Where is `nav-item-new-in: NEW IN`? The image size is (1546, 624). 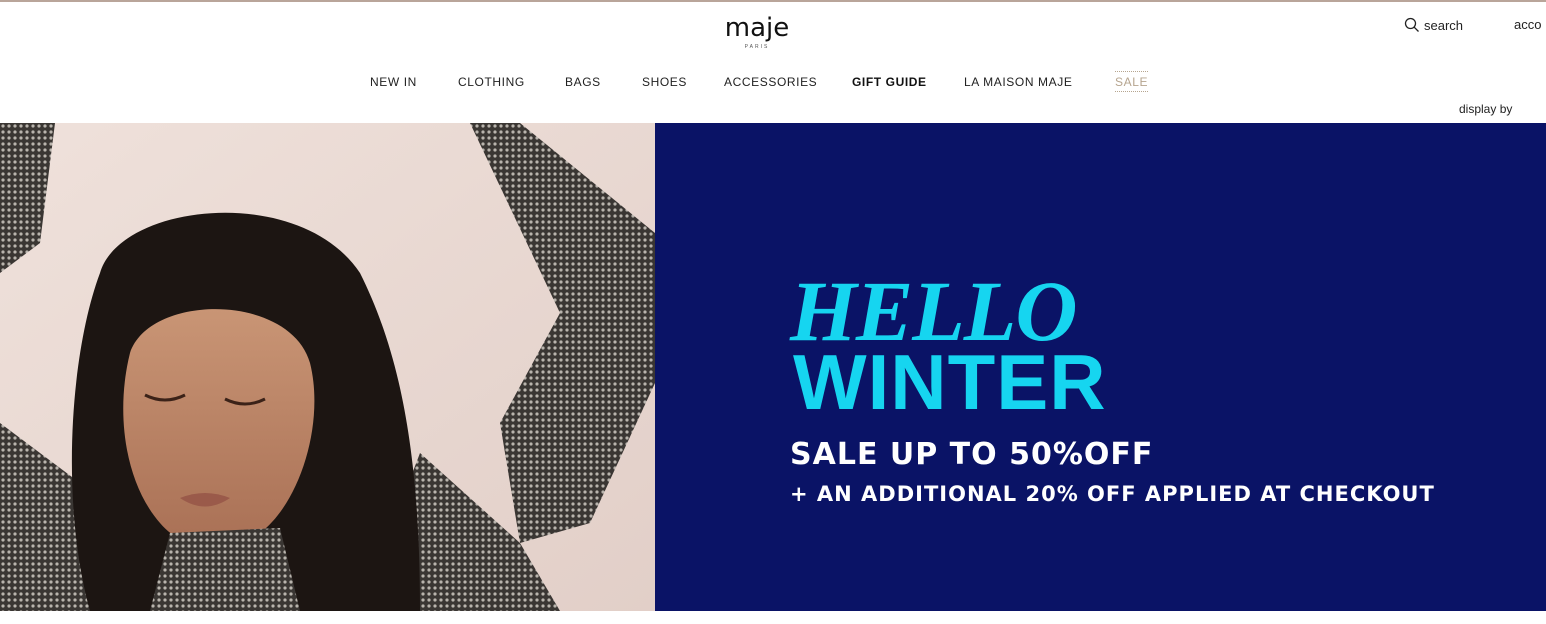 nav-item-new-in: NEW IN is located at coordinates (393, 82).